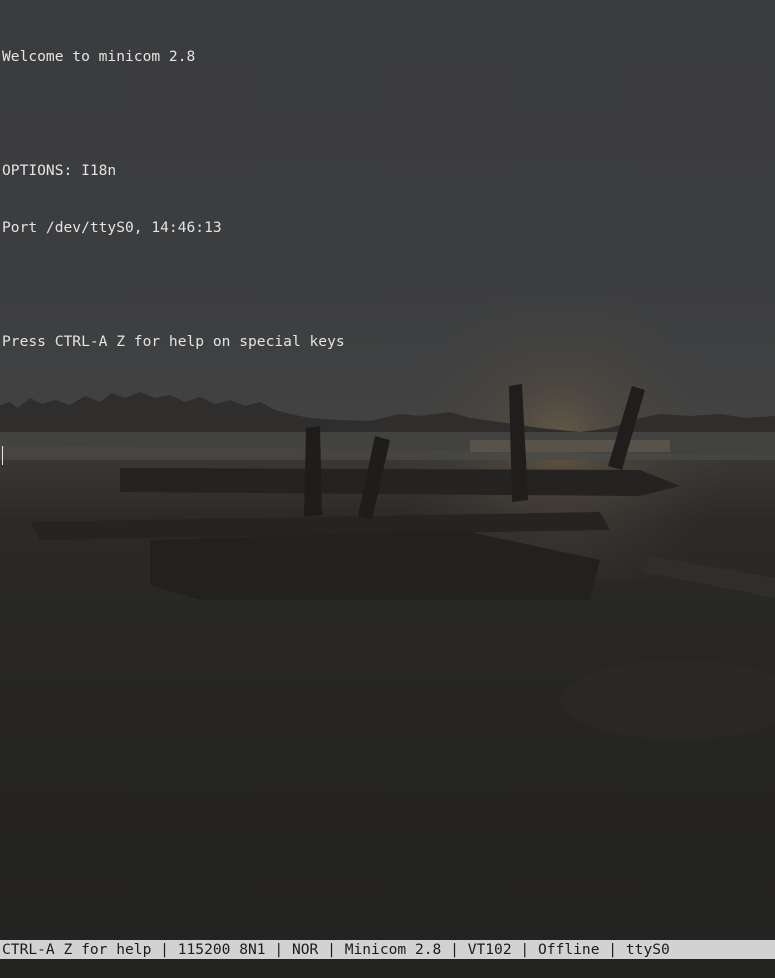 The image size is (775, 978). What do you see at coordinates (305, 949) in the screenshot?
I see `status-mode: NOR` at bounding box center [305, 949].